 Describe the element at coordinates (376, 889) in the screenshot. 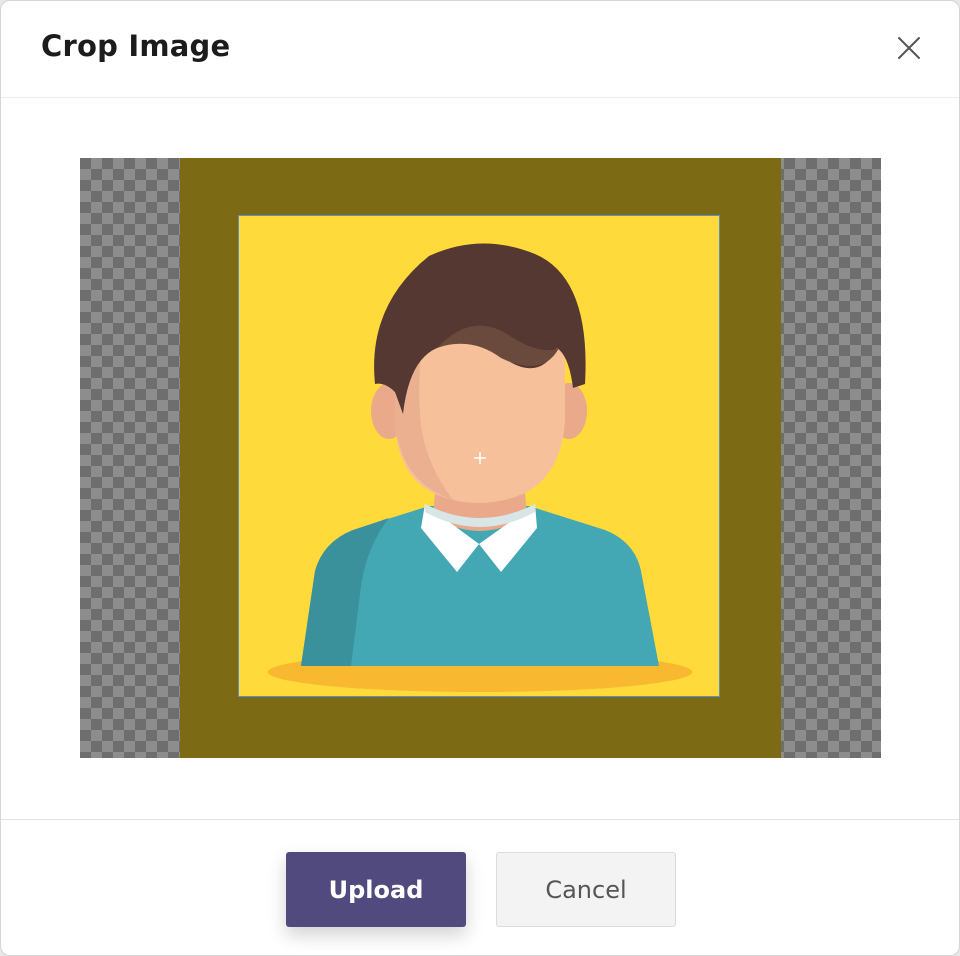

I see `upload-button: Upload` at that location.